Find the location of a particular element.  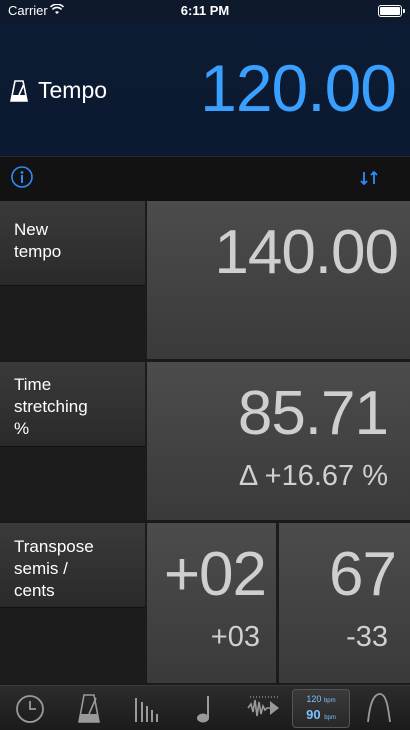

curve-icon is located at coordinates (379, 708).